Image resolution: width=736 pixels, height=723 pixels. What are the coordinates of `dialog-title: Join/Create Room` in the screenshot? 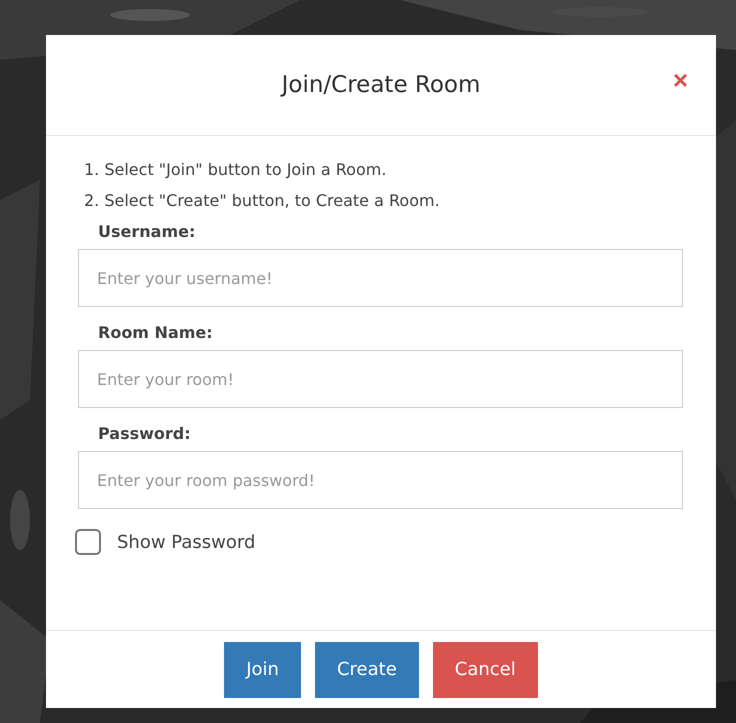 It's located at (381, 85).